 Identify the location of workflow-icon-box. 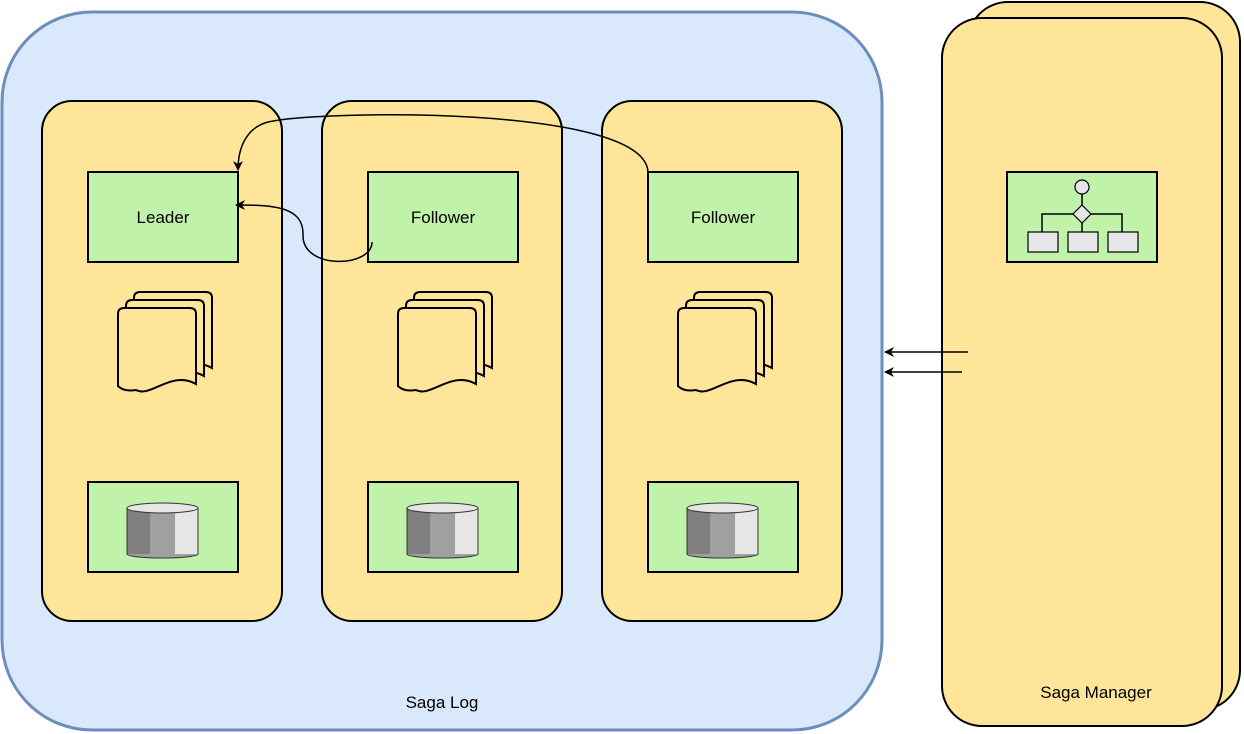
(1082, 217).